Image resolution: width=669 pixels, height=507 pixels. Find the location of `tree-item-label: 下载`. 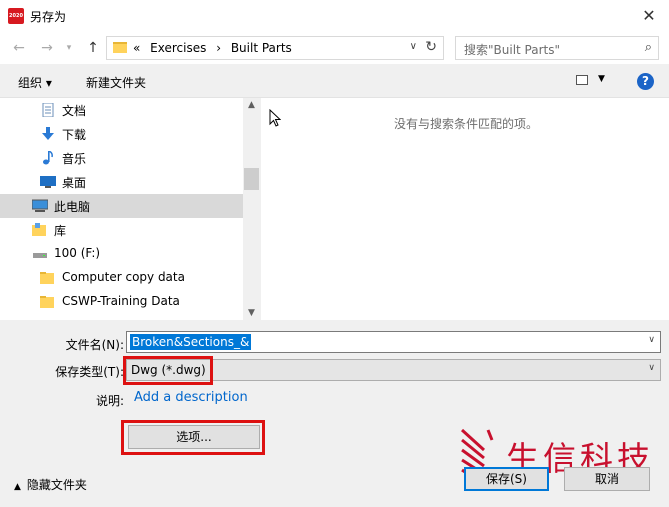

tree-item-label: 下载 is located at coordinates (74, 135).